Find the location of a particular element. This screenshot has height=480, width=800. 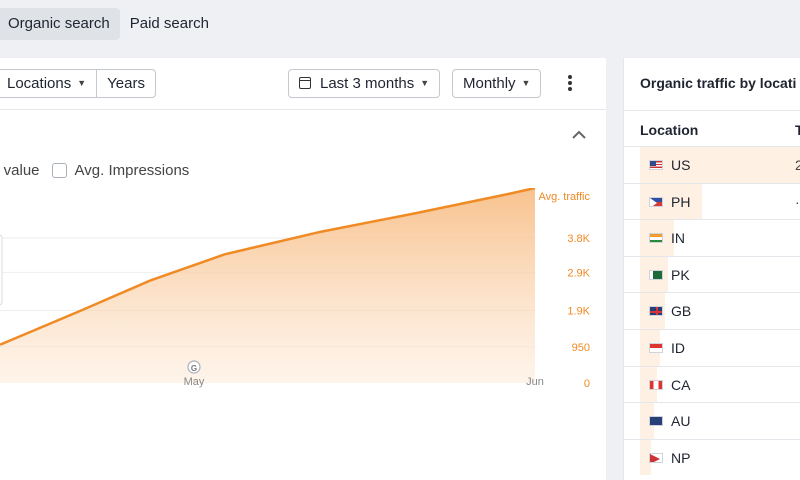

location-row: PK is located at coordinates (712, 274).